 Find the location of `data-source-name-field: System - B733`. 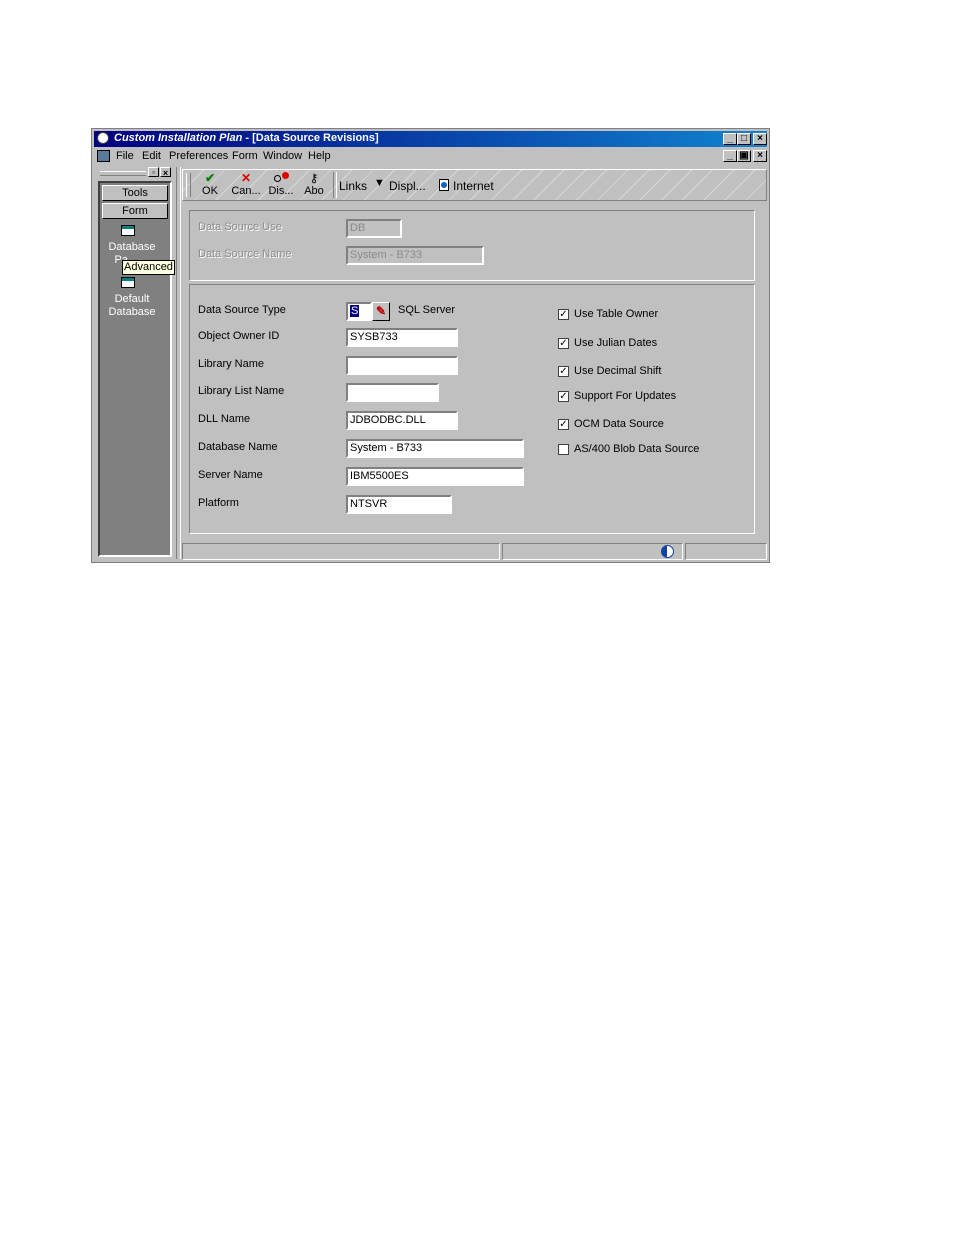

data-source-name-field: System - B733 is located at coordinates (415, 255).